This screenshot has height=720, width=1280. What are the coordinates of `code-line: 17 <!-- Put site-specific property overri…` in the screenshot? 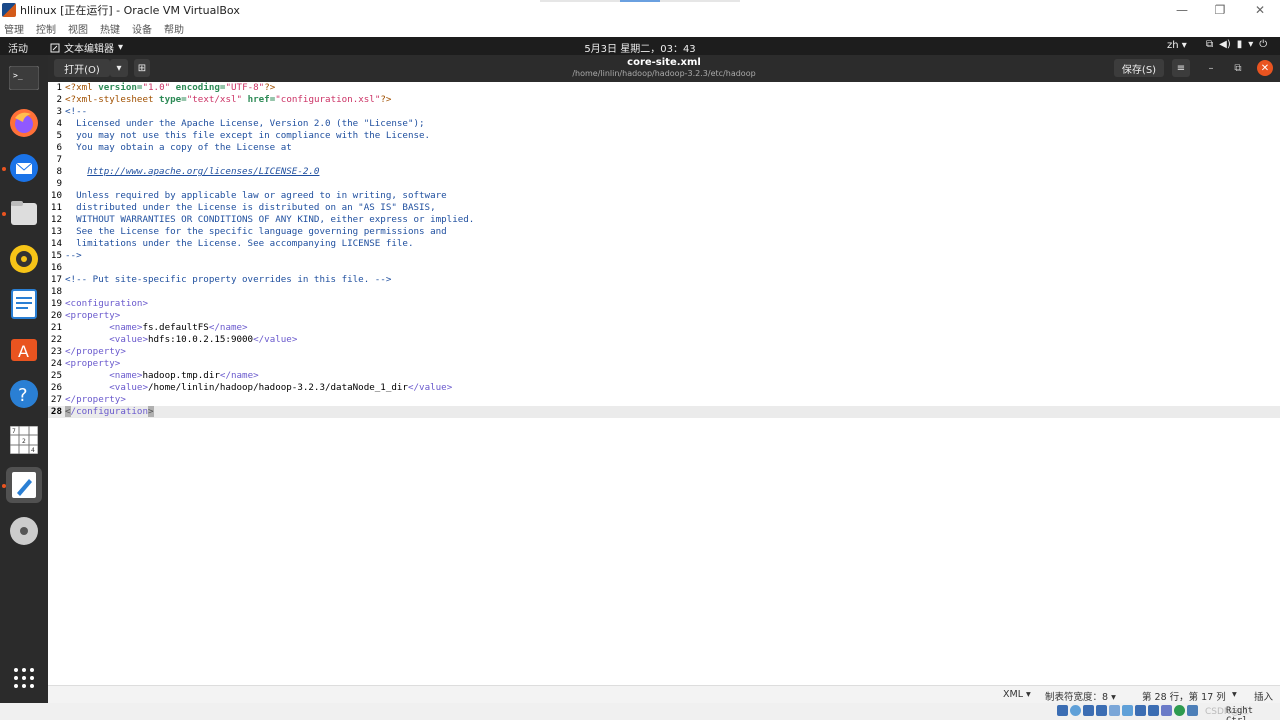 It's located at (664, 280).